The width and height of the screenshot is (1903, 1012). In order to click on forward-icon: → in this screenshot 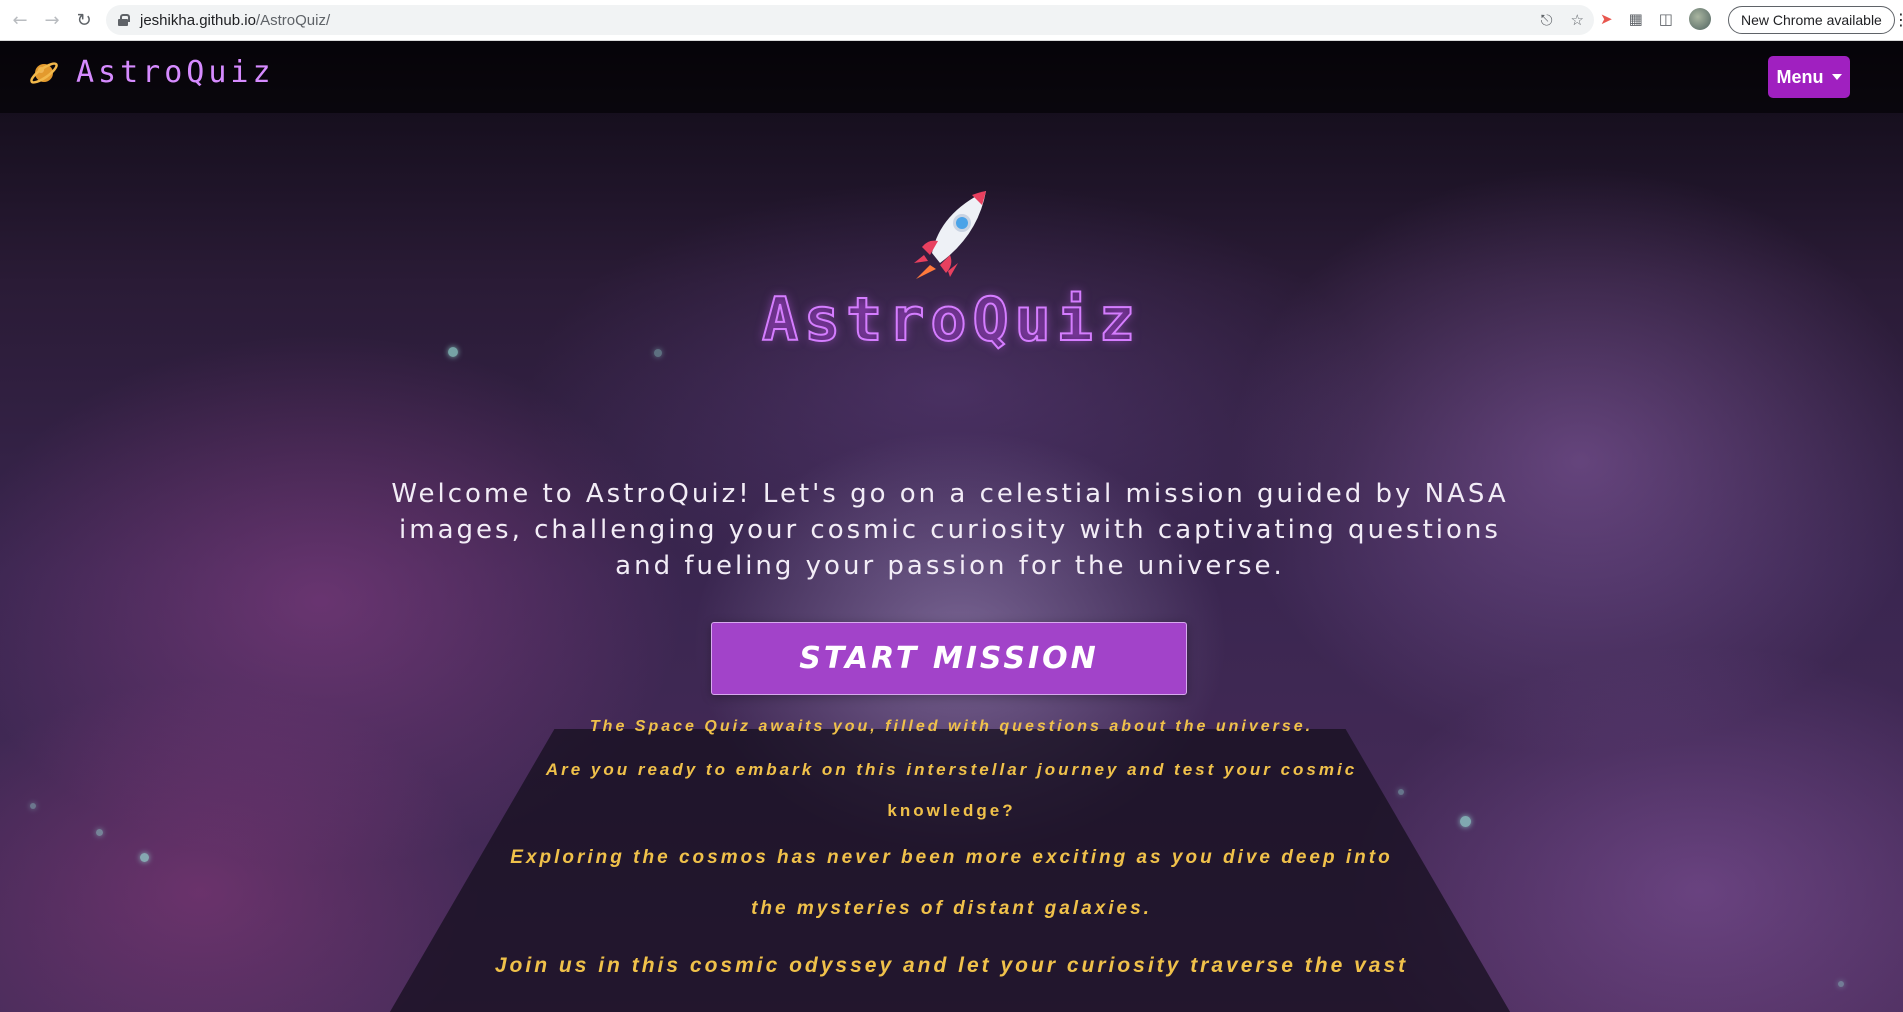, I will do `click(52, 20)`.